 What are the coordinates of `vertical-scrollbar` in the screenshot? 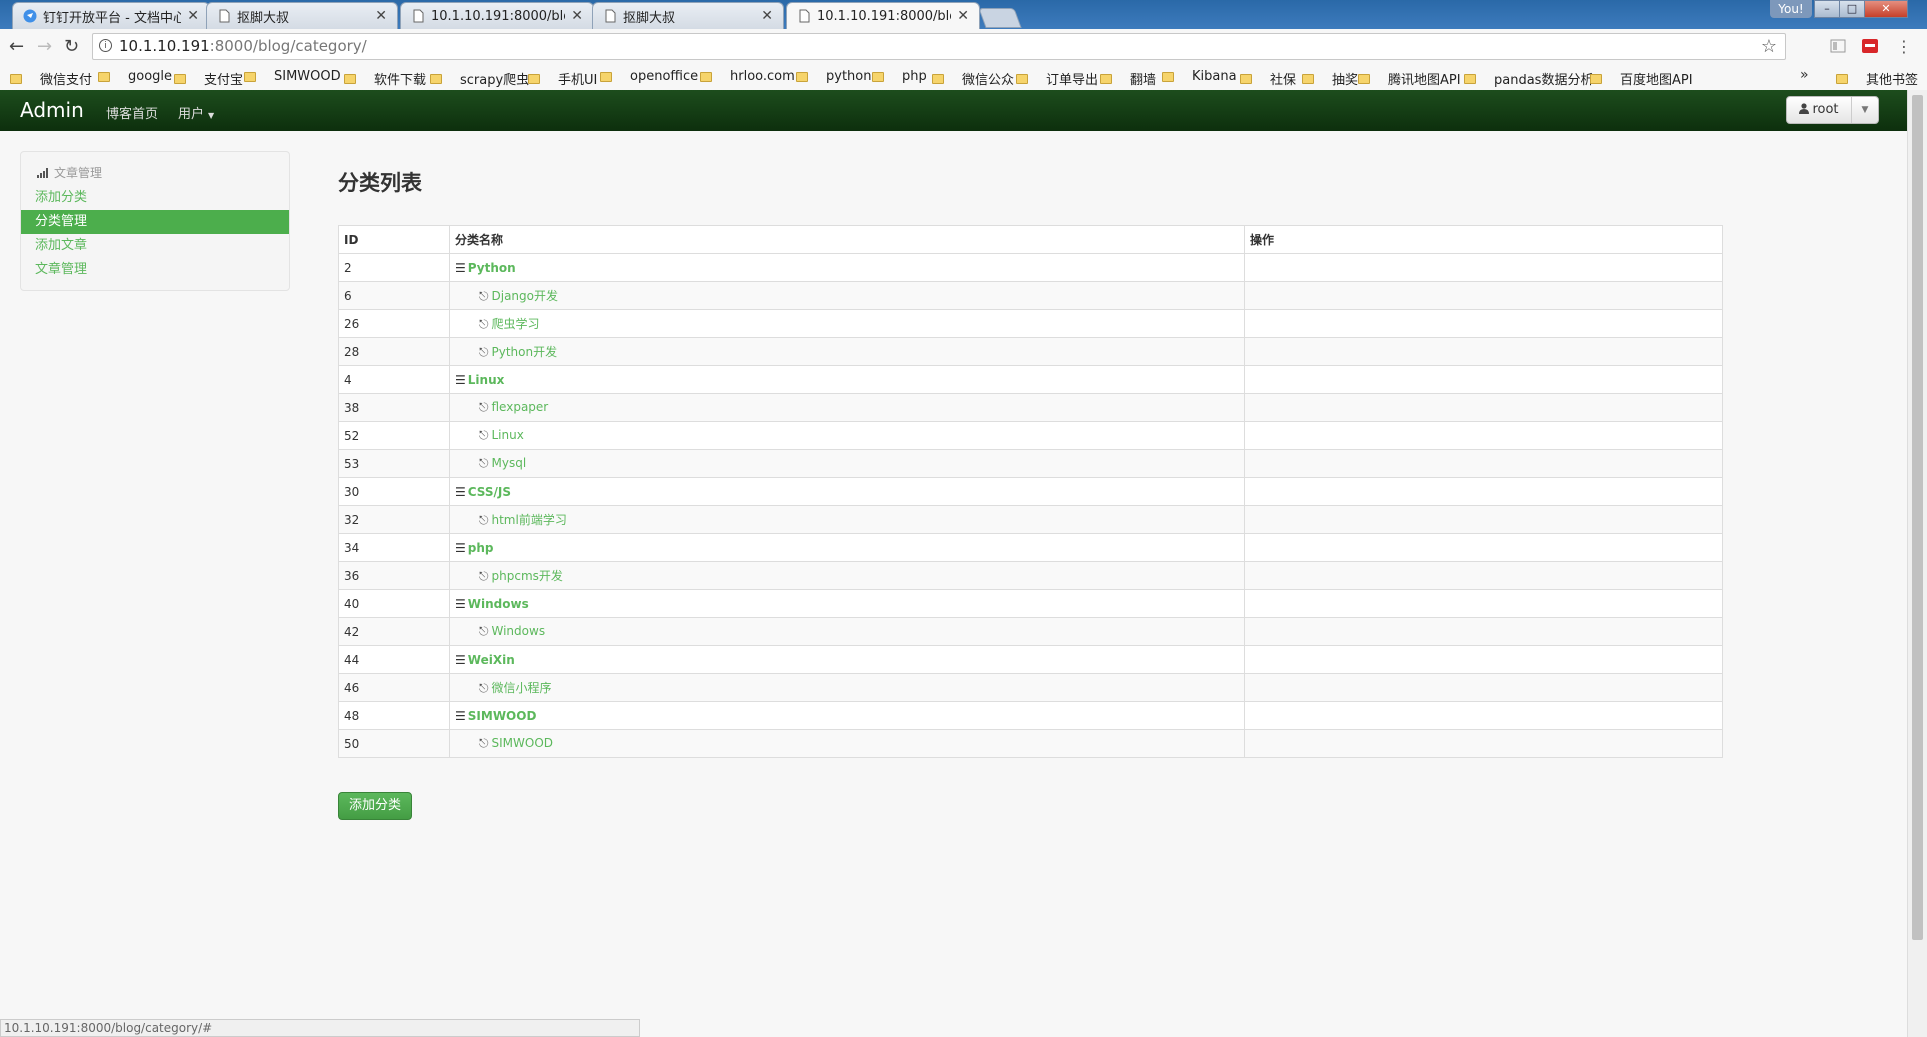 It's located at (1917, 563).